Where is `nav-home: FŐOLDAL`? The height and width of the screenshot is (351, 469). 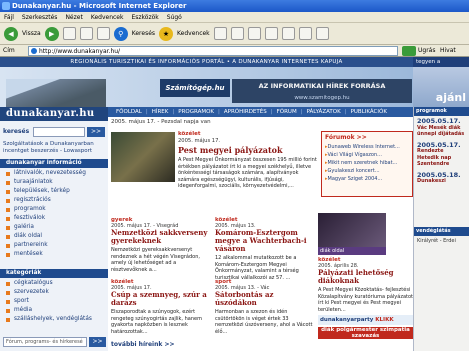
nav-home: FŐOLDAL is located at coordinates (129, 112).